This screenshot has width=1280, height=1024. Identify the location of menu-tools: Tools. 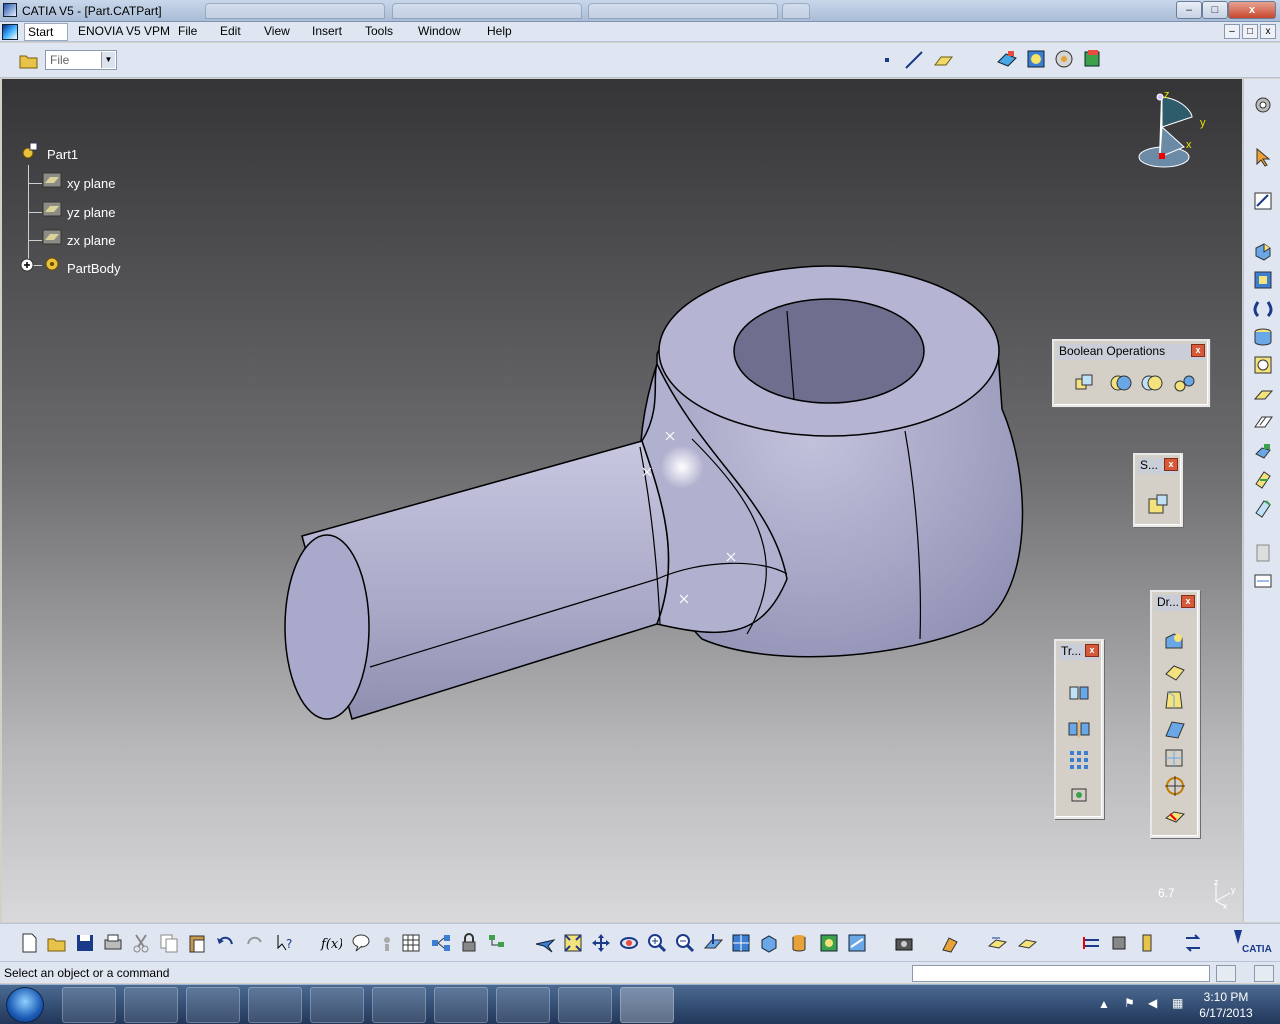
(379, 31).